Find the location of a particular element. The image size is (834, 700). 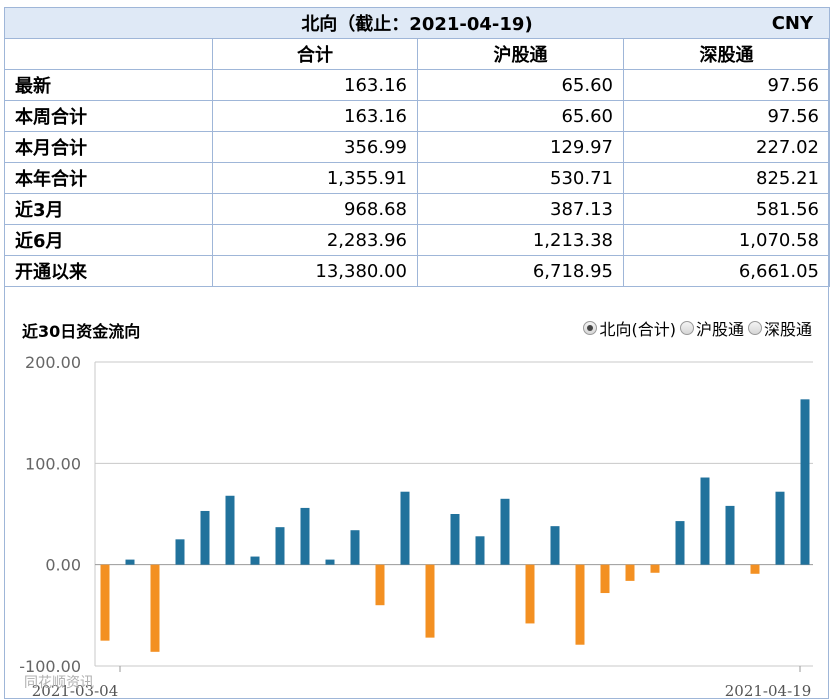

table-cell: 6,718.95 is located at coordinates (520, 271).